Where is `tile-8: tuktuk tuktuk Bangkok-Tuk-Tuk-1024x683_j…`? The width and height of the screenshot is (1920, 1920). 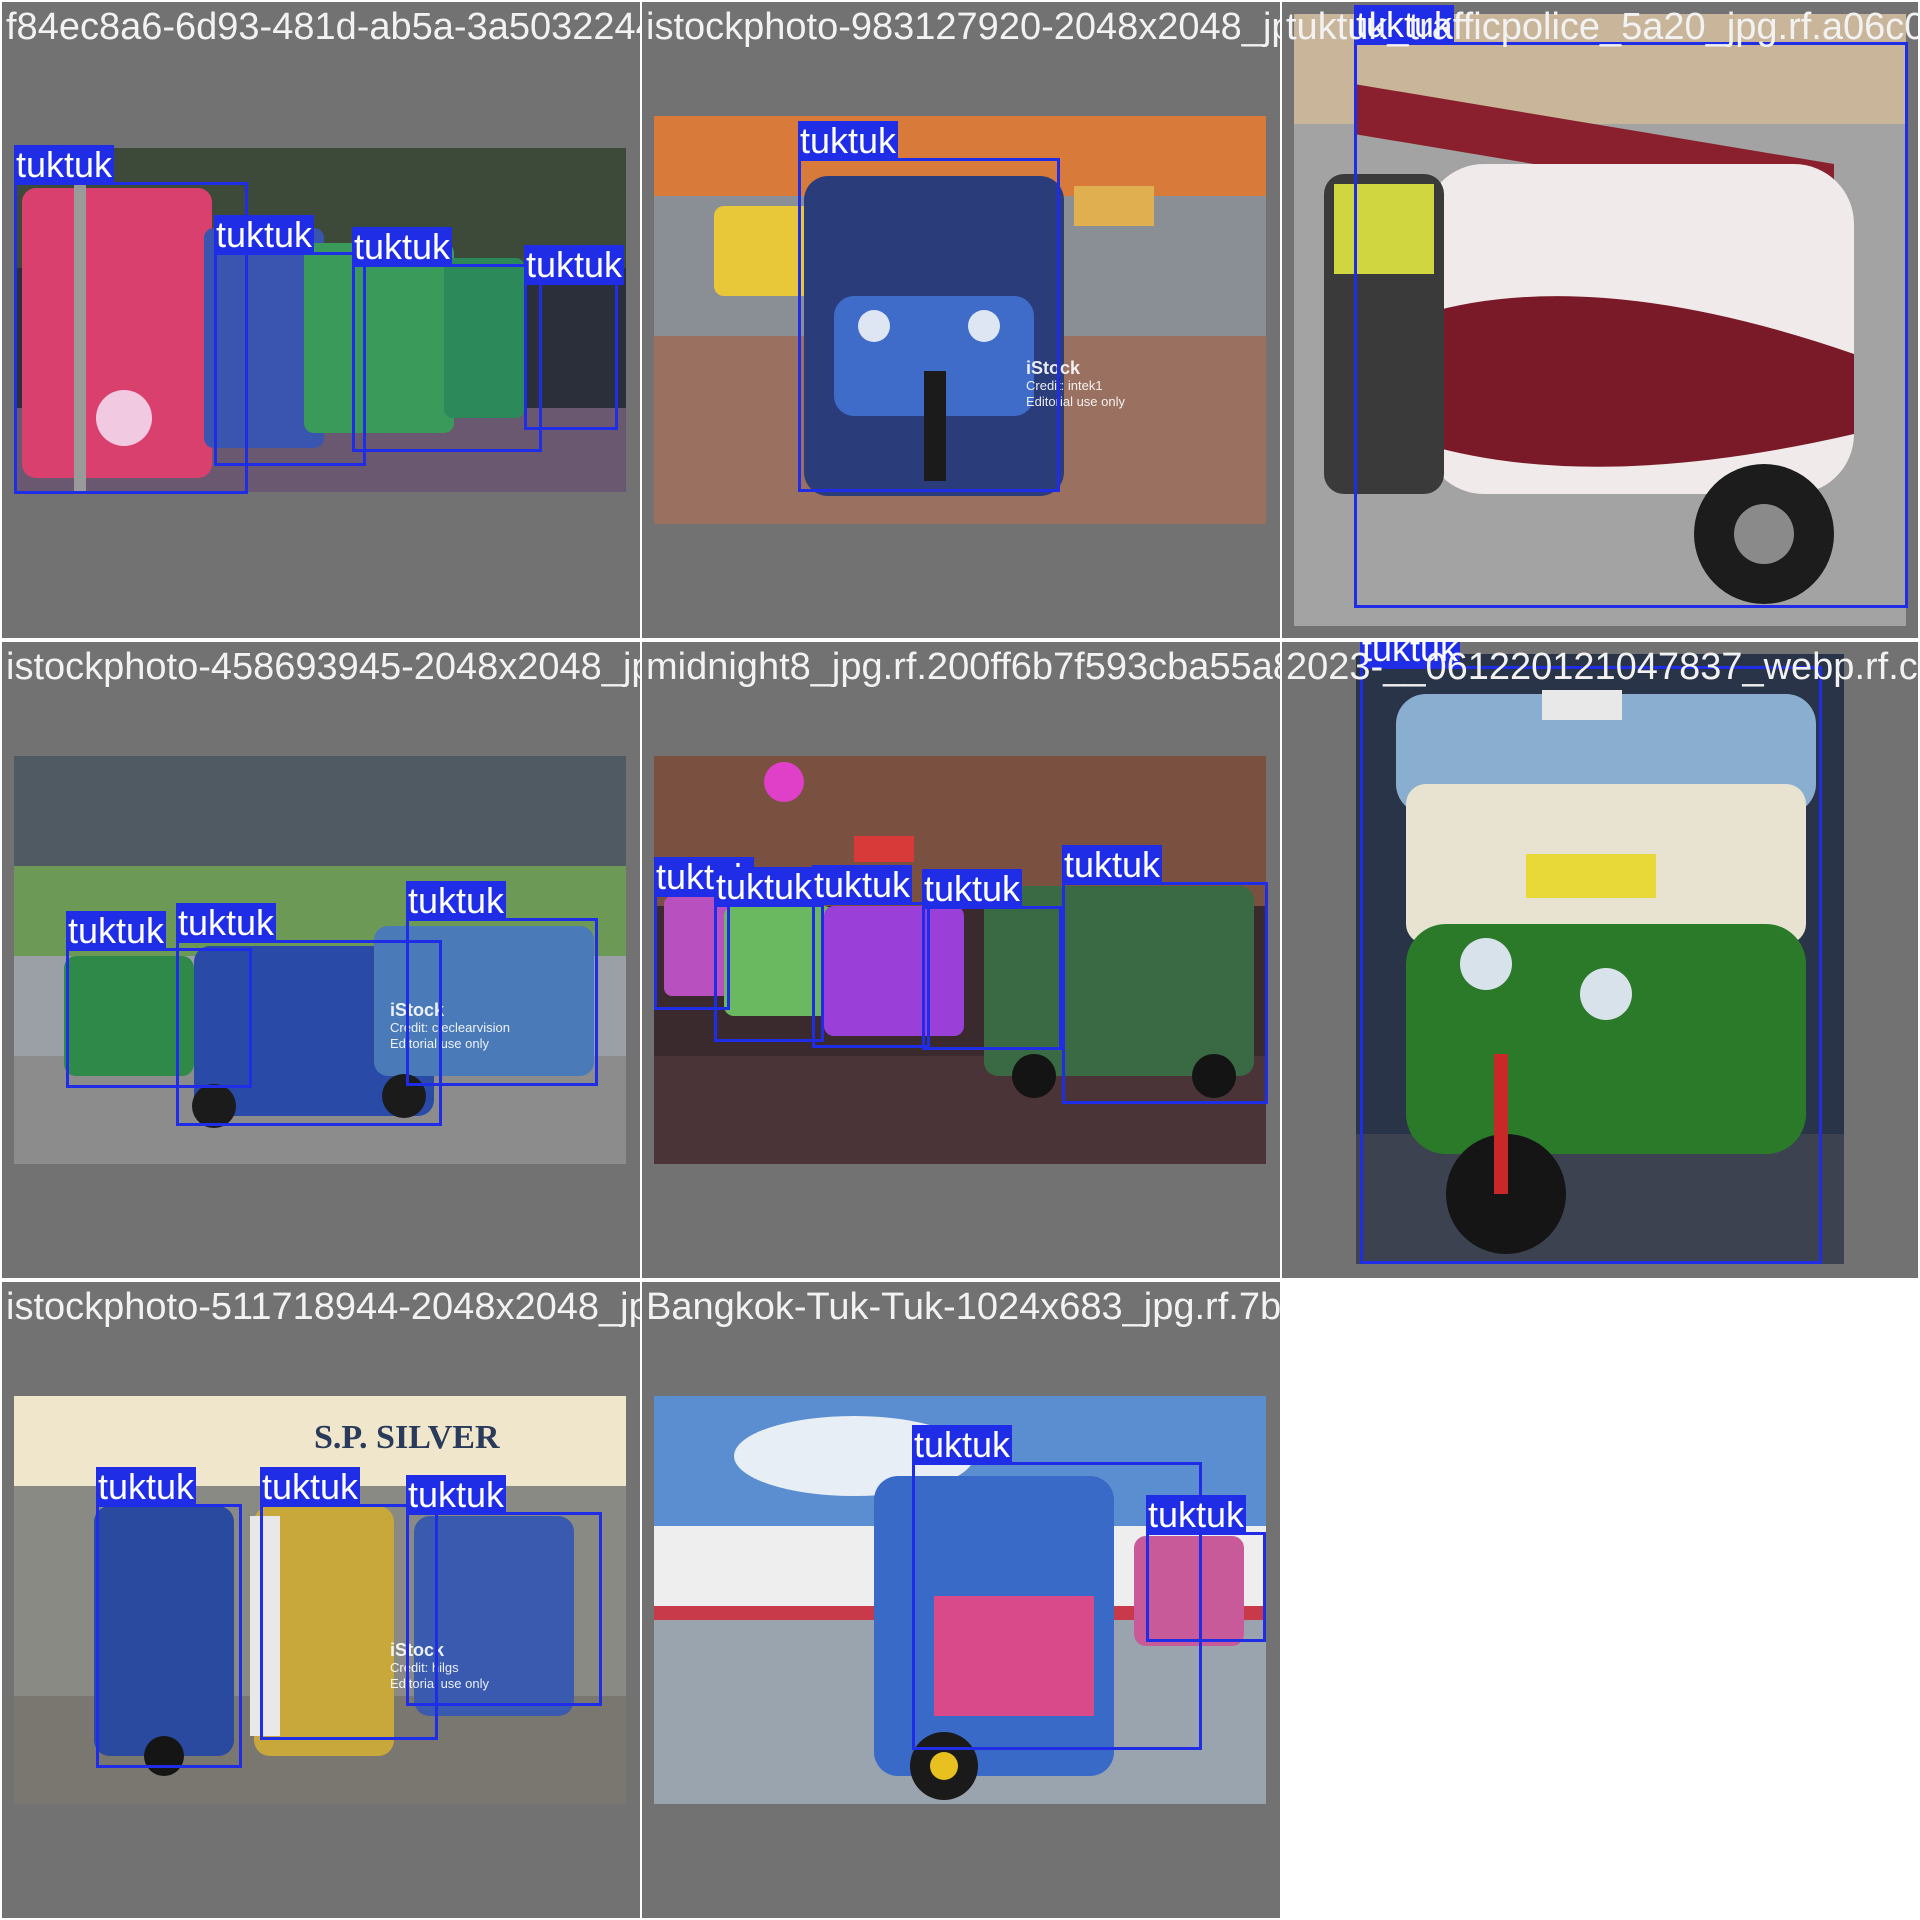 tile-8: tuktuk tuktuk Bangkok-Tuk-Tuk-1024x683_j… is located at coordinates (961, 1600).